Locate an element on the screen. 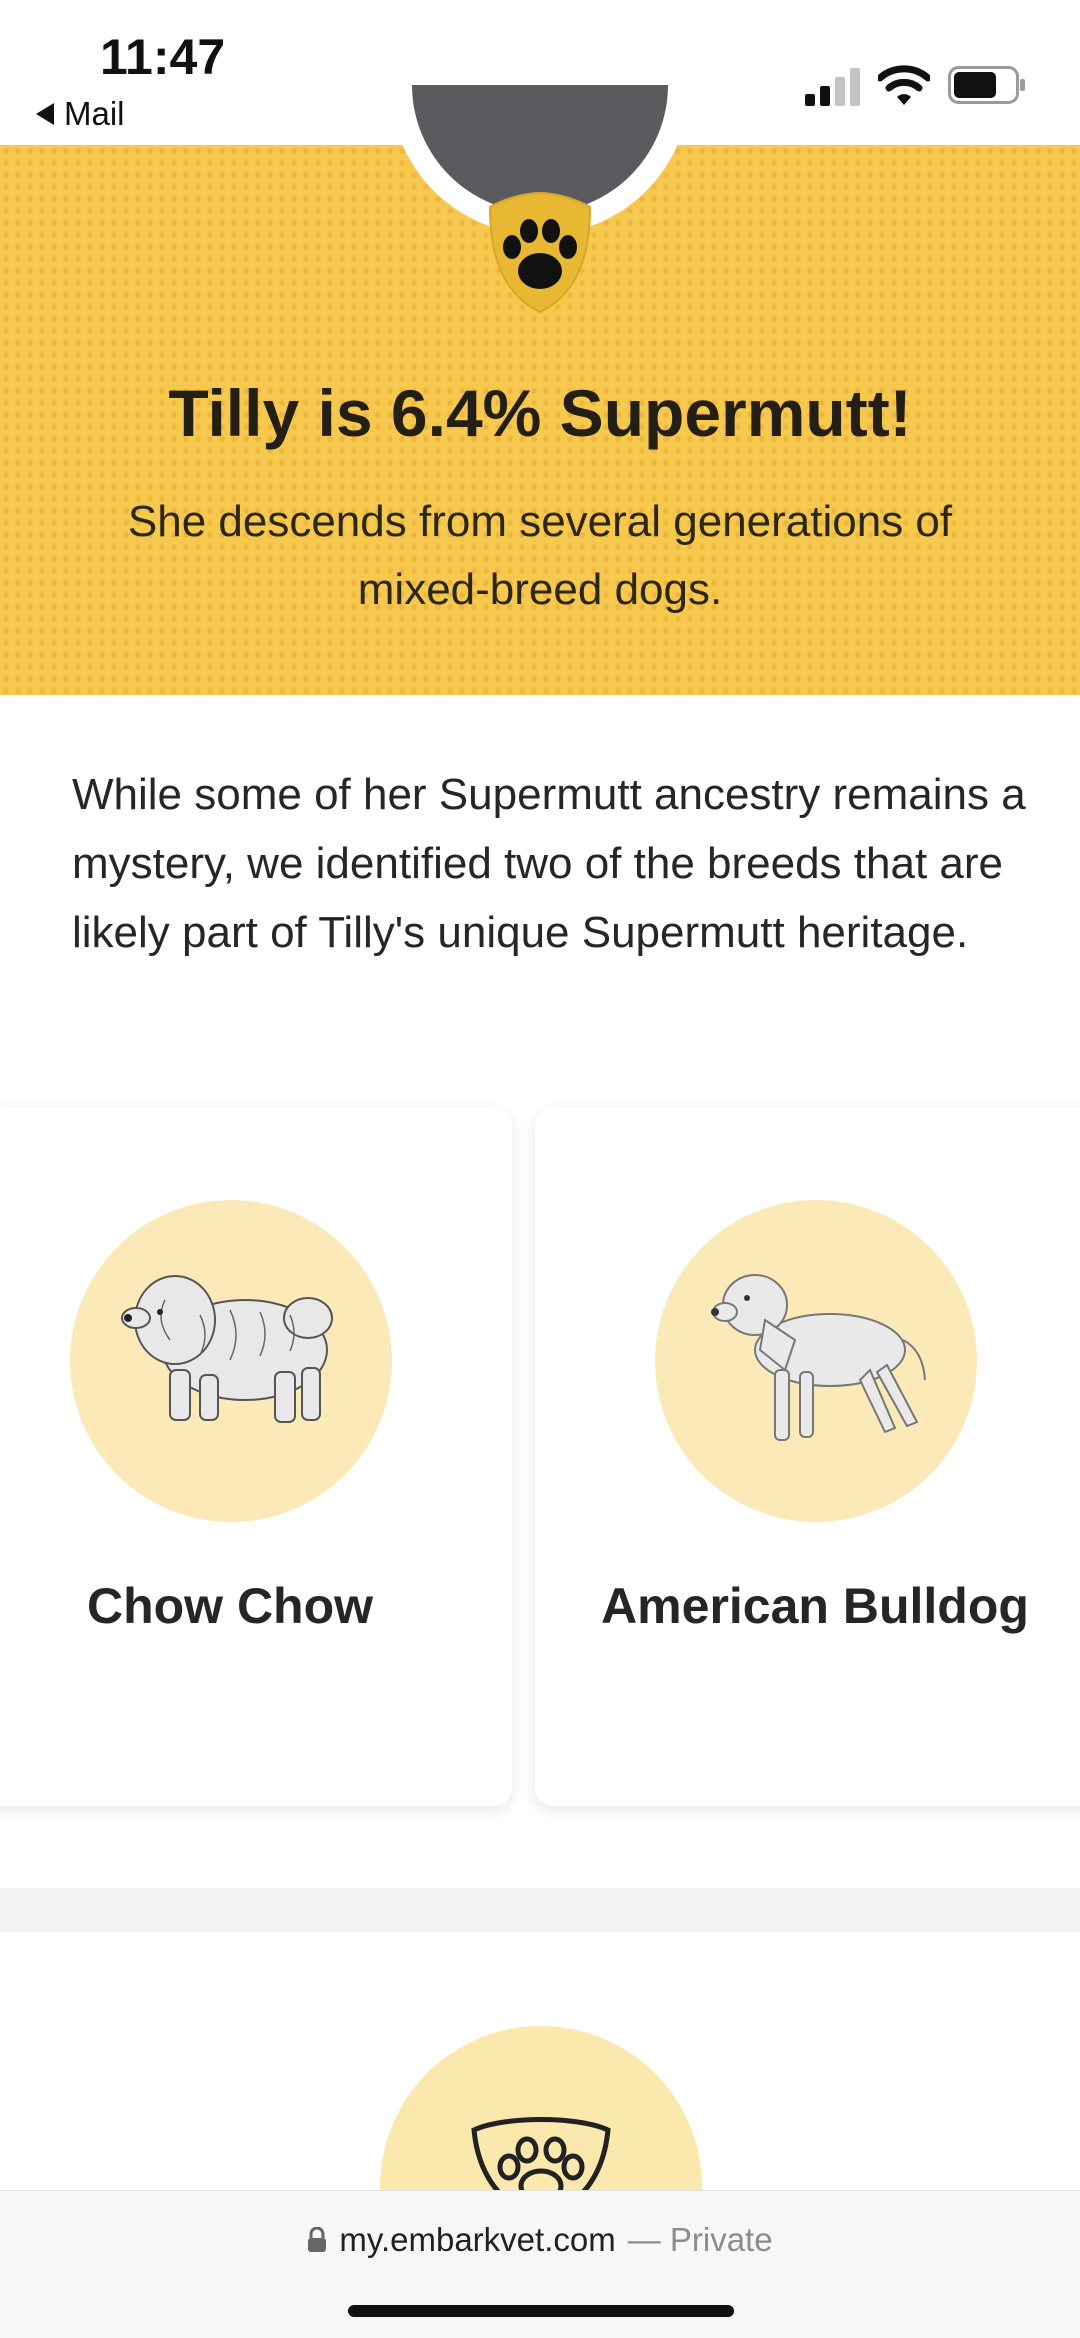 Image resolution: width=1080 pixels, height=2338 pixels. battery-icon is located at coordinates (986, 85).